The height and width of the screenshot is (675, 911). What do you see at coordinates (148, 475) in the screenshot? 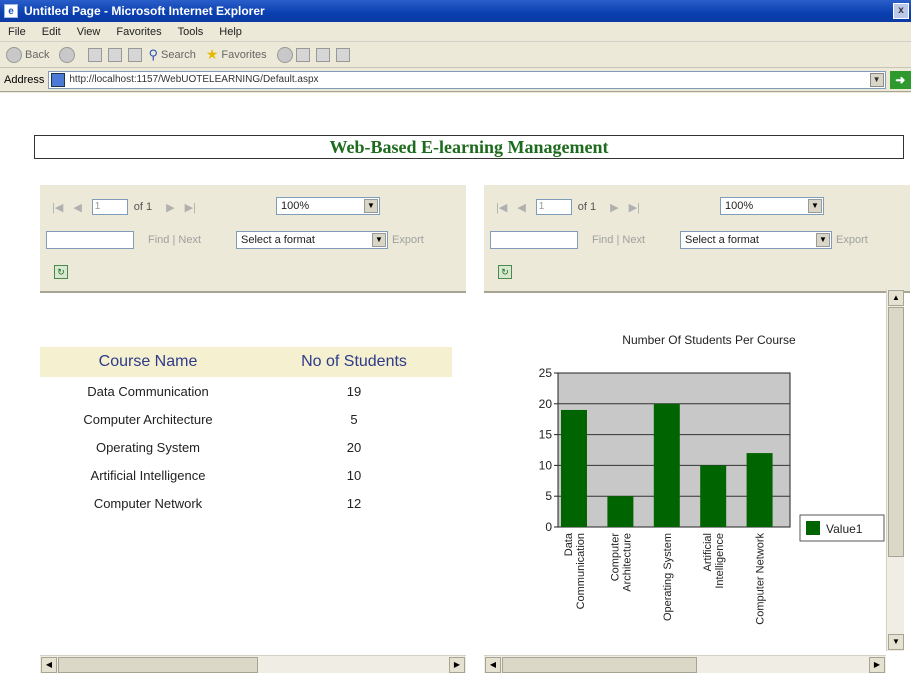
I see `course-name: Artificial Intelligence` at bounding box center [148, 475].